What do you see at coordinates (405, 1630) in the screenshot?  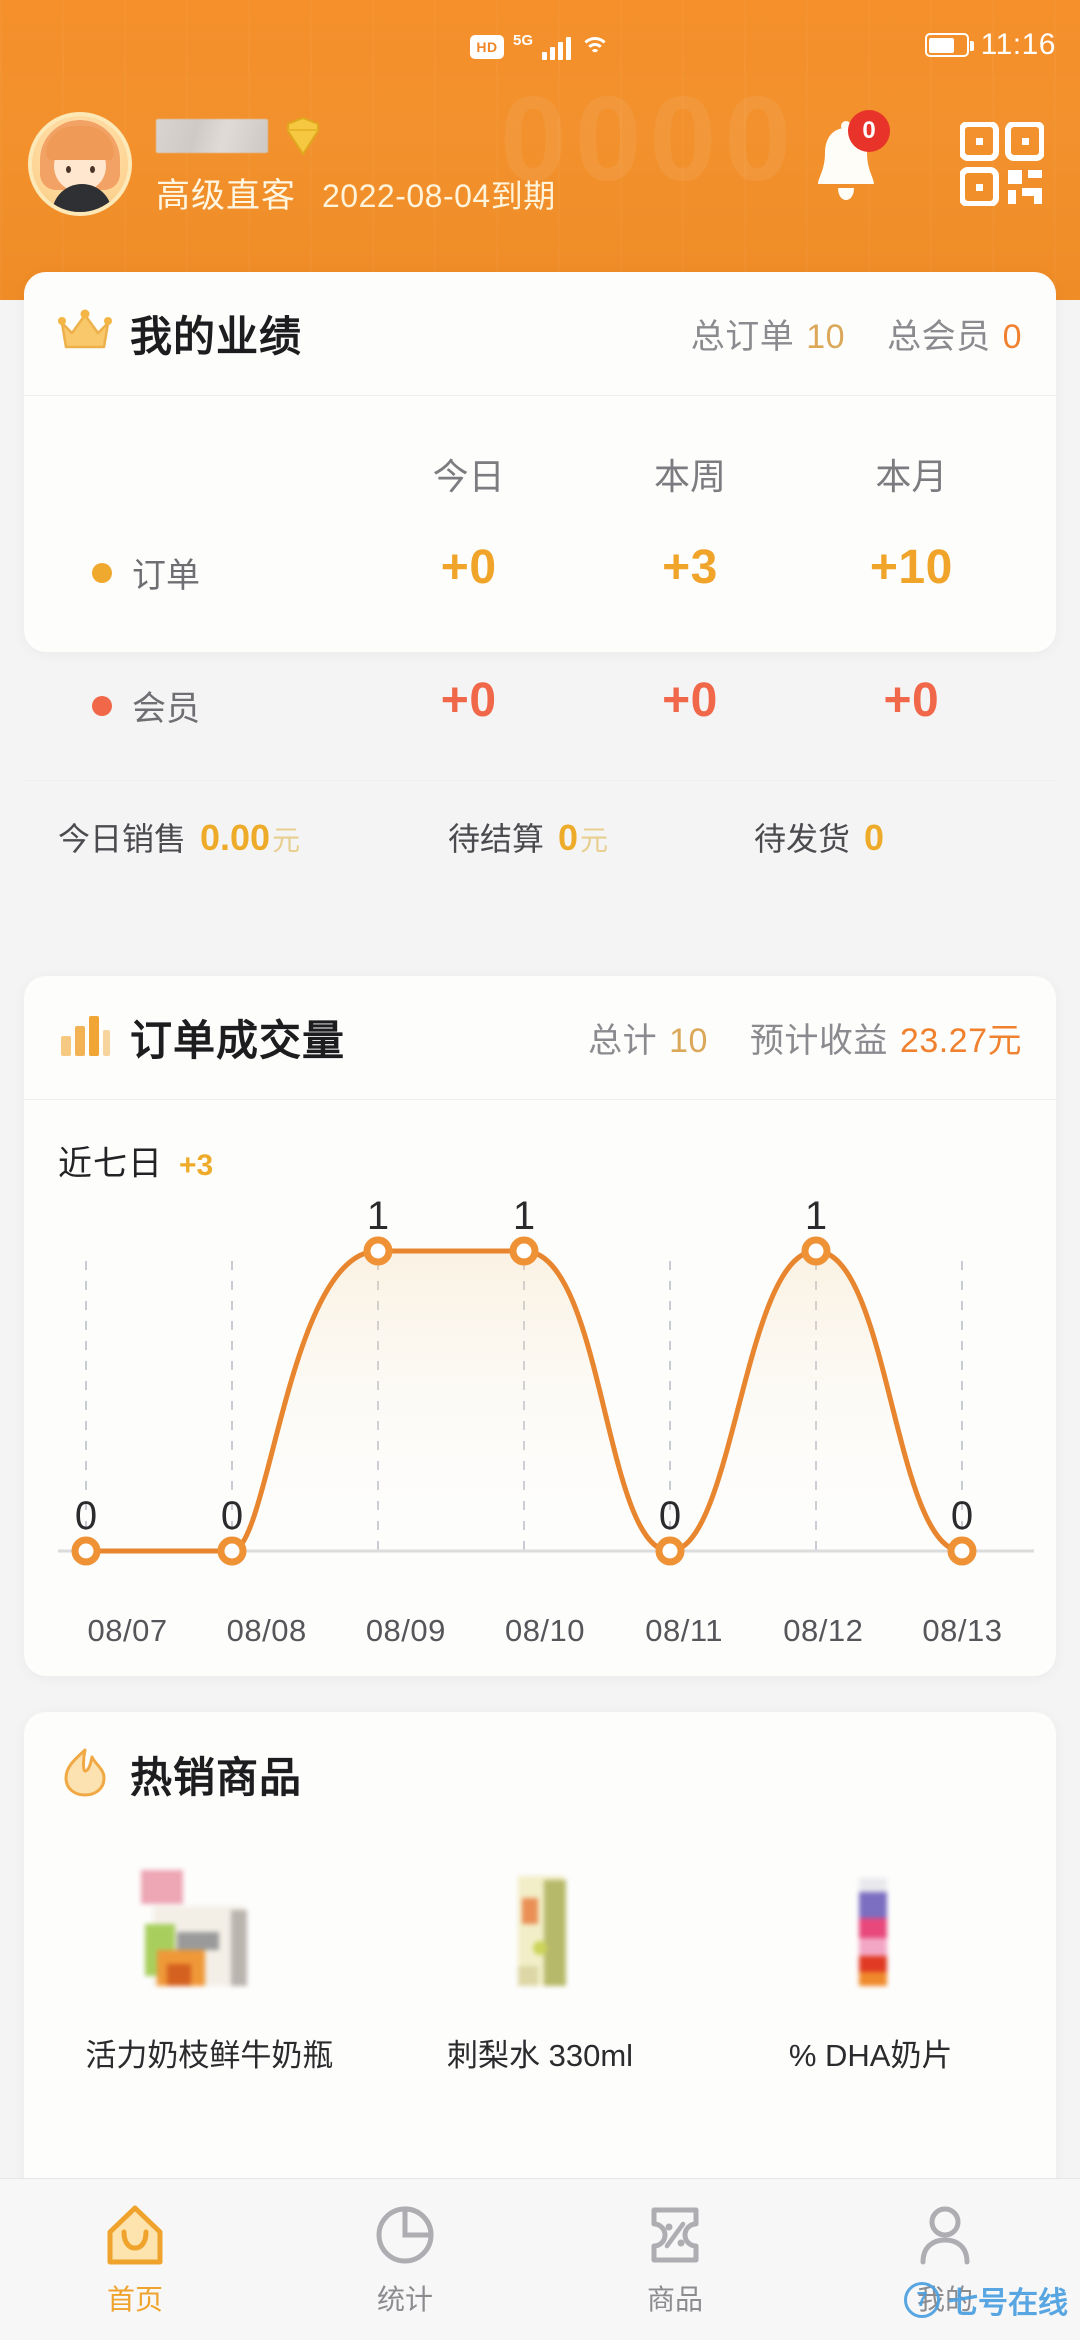 I see `x-tick-2: 08/09` at bounding box center [405, 1630].